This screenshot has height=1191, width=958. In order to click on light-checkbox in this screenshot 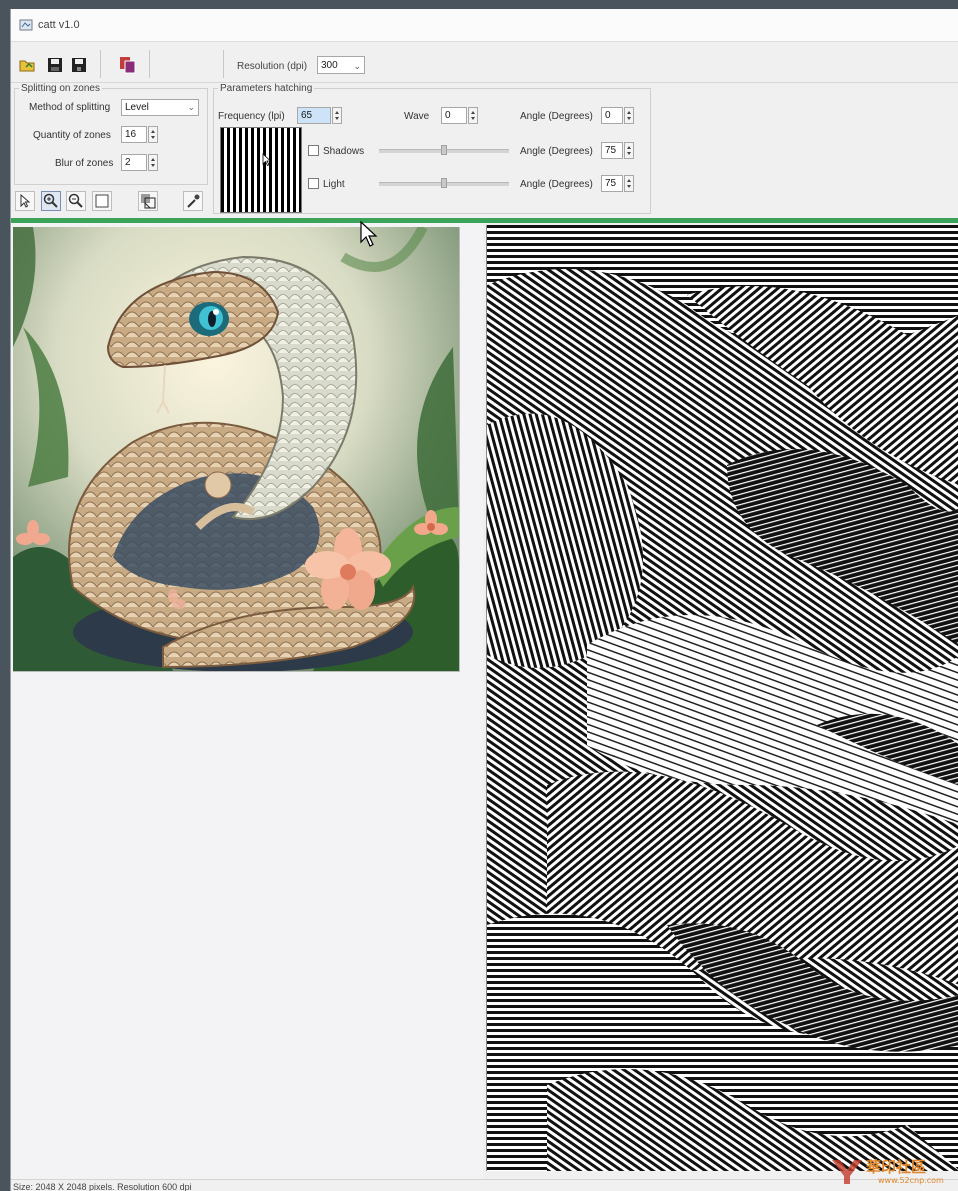, I will do `click(313, 183)`.